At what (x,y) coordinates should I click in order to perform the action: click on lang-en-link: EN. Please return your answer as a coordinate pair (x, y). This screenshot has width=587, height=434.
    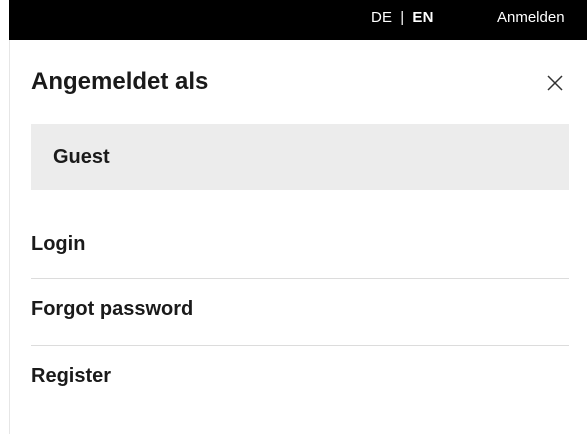
    Looking at the image, I should click on (422, 17).